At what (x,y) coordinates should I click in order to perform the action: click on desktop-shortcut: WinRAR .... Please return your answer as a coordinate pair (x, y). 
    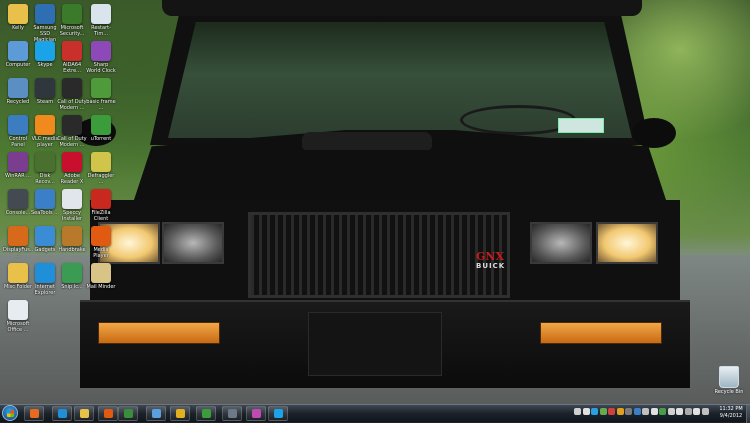
    Looking at the image, I should click on (18, 165).